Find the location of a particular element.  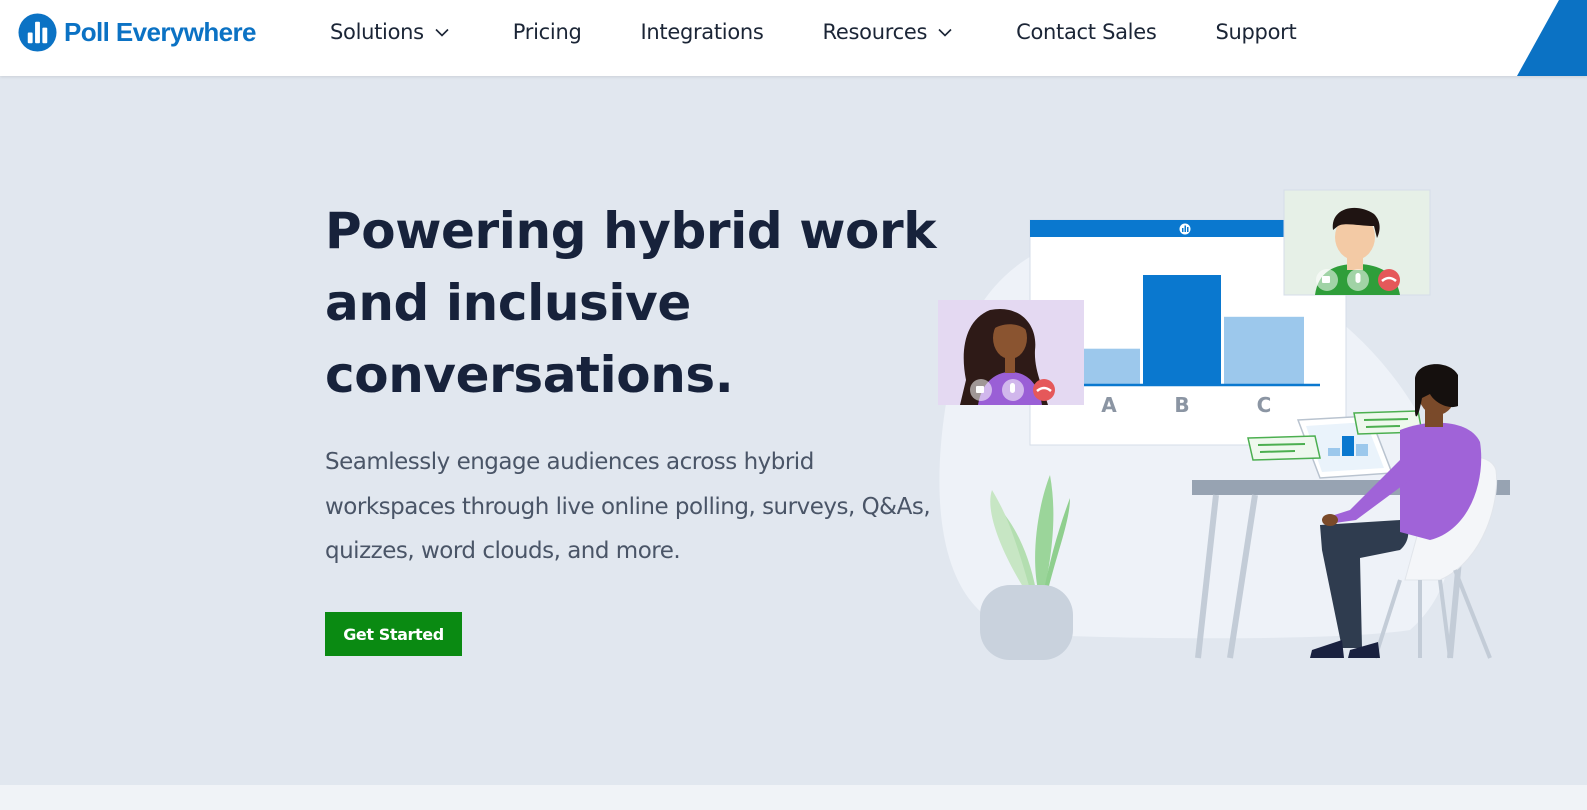

nav-item-support: Support is located at coordinates (1255, 32).